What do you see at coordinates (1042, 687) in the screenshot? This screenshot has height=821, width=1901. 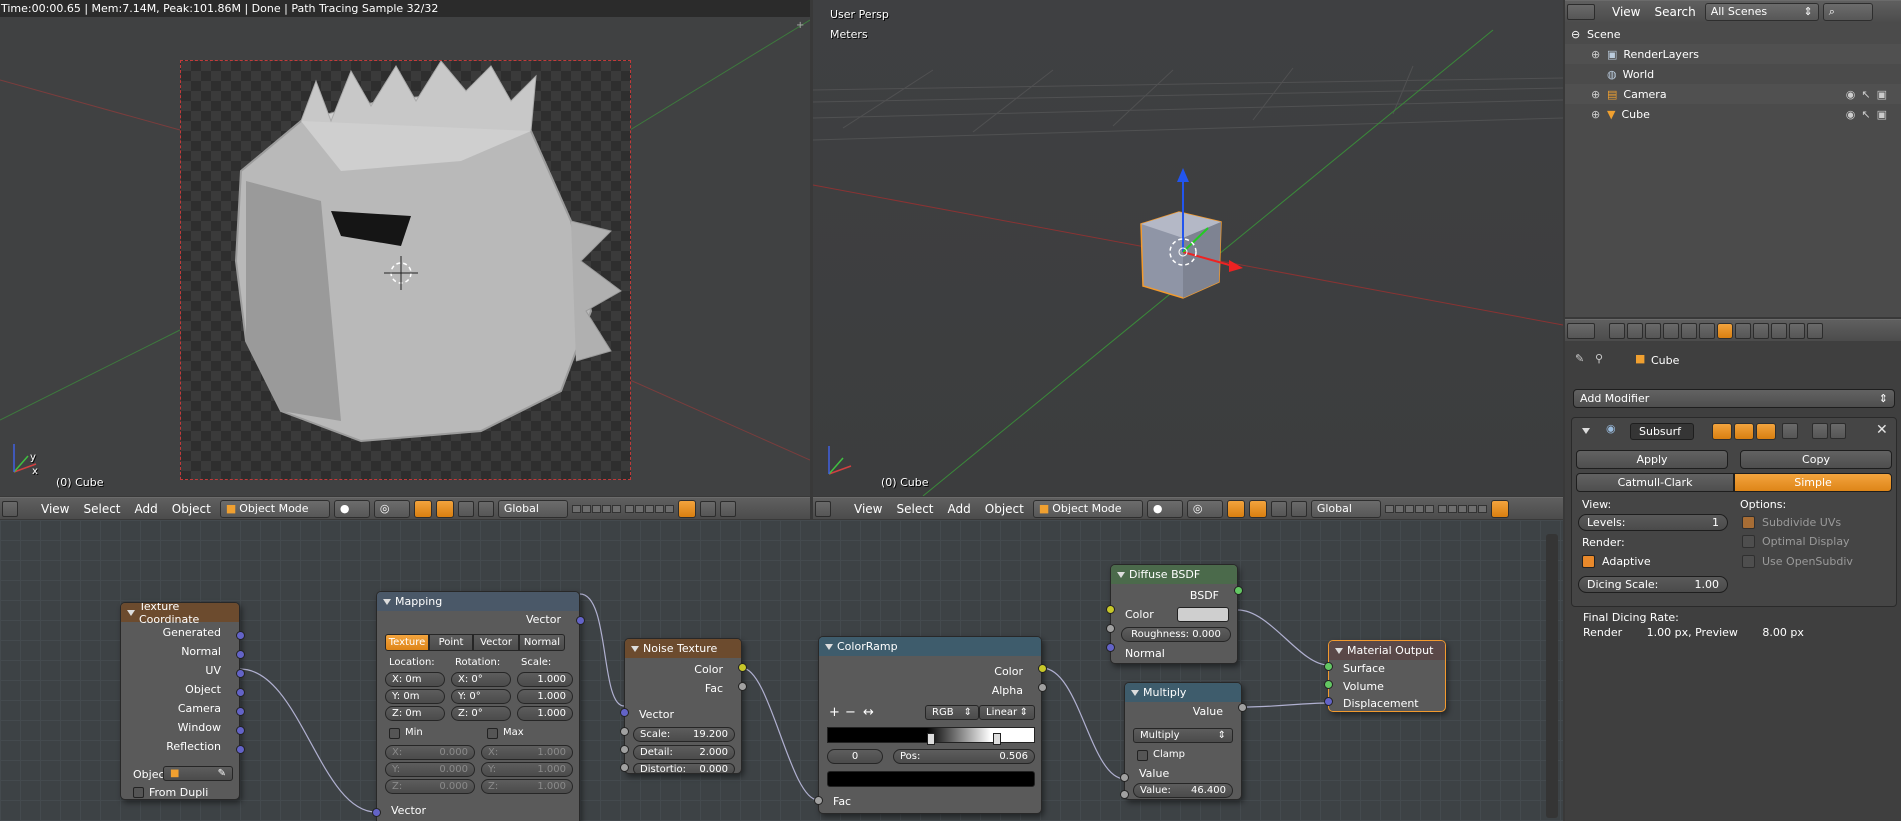 I see `socket-ramp-out-alpha` at bounding box center [1042, 687].